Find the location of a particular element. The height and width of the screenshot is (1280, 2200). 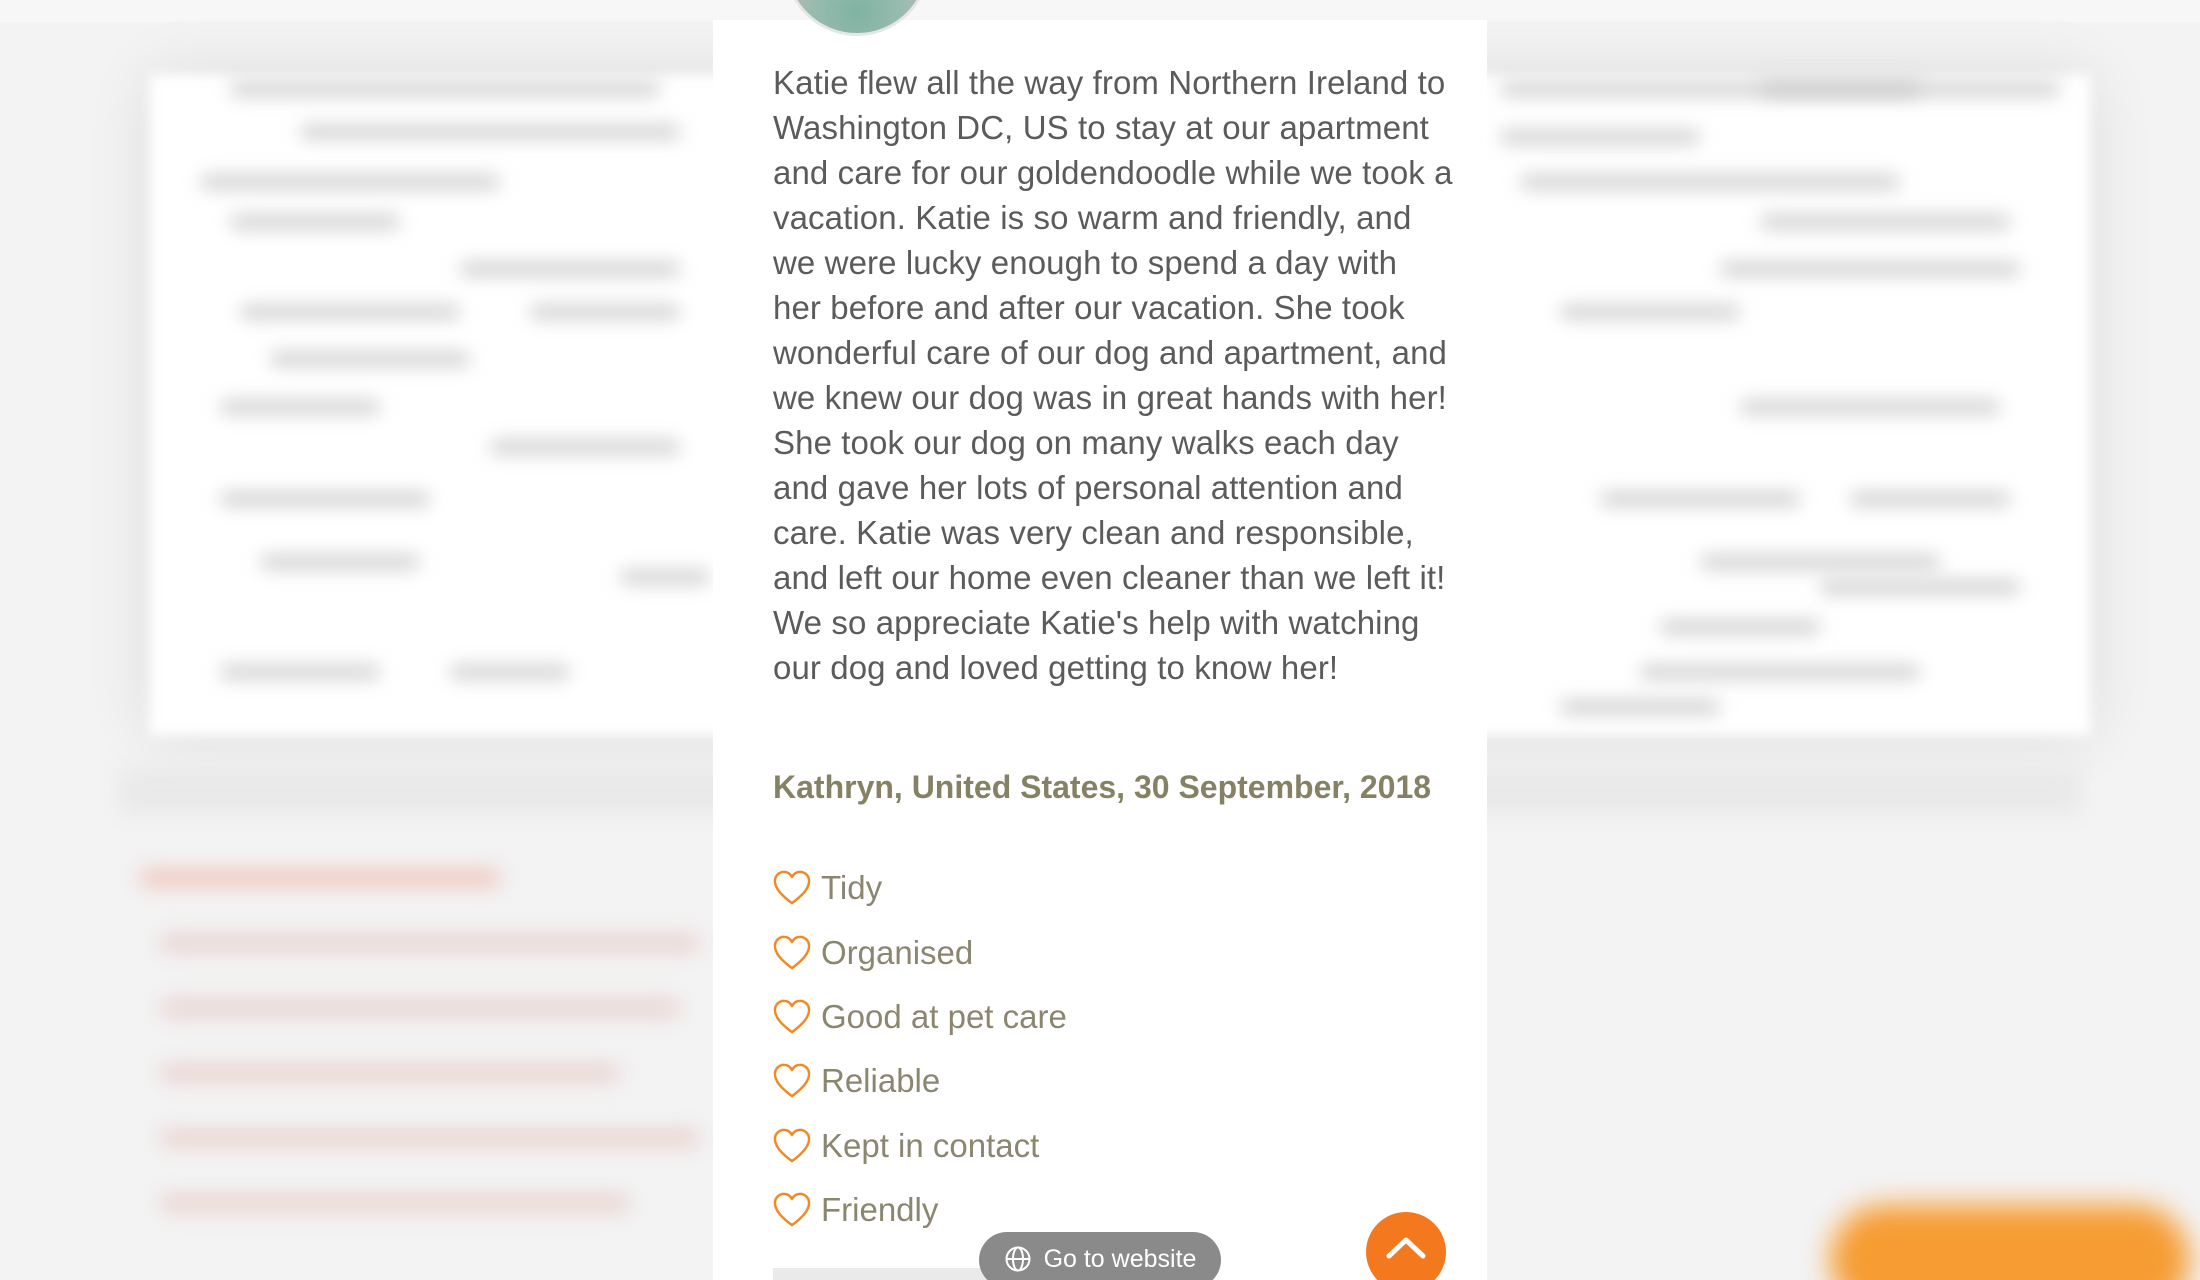

trait-label: Tidy is located at coordinates (852, 888).